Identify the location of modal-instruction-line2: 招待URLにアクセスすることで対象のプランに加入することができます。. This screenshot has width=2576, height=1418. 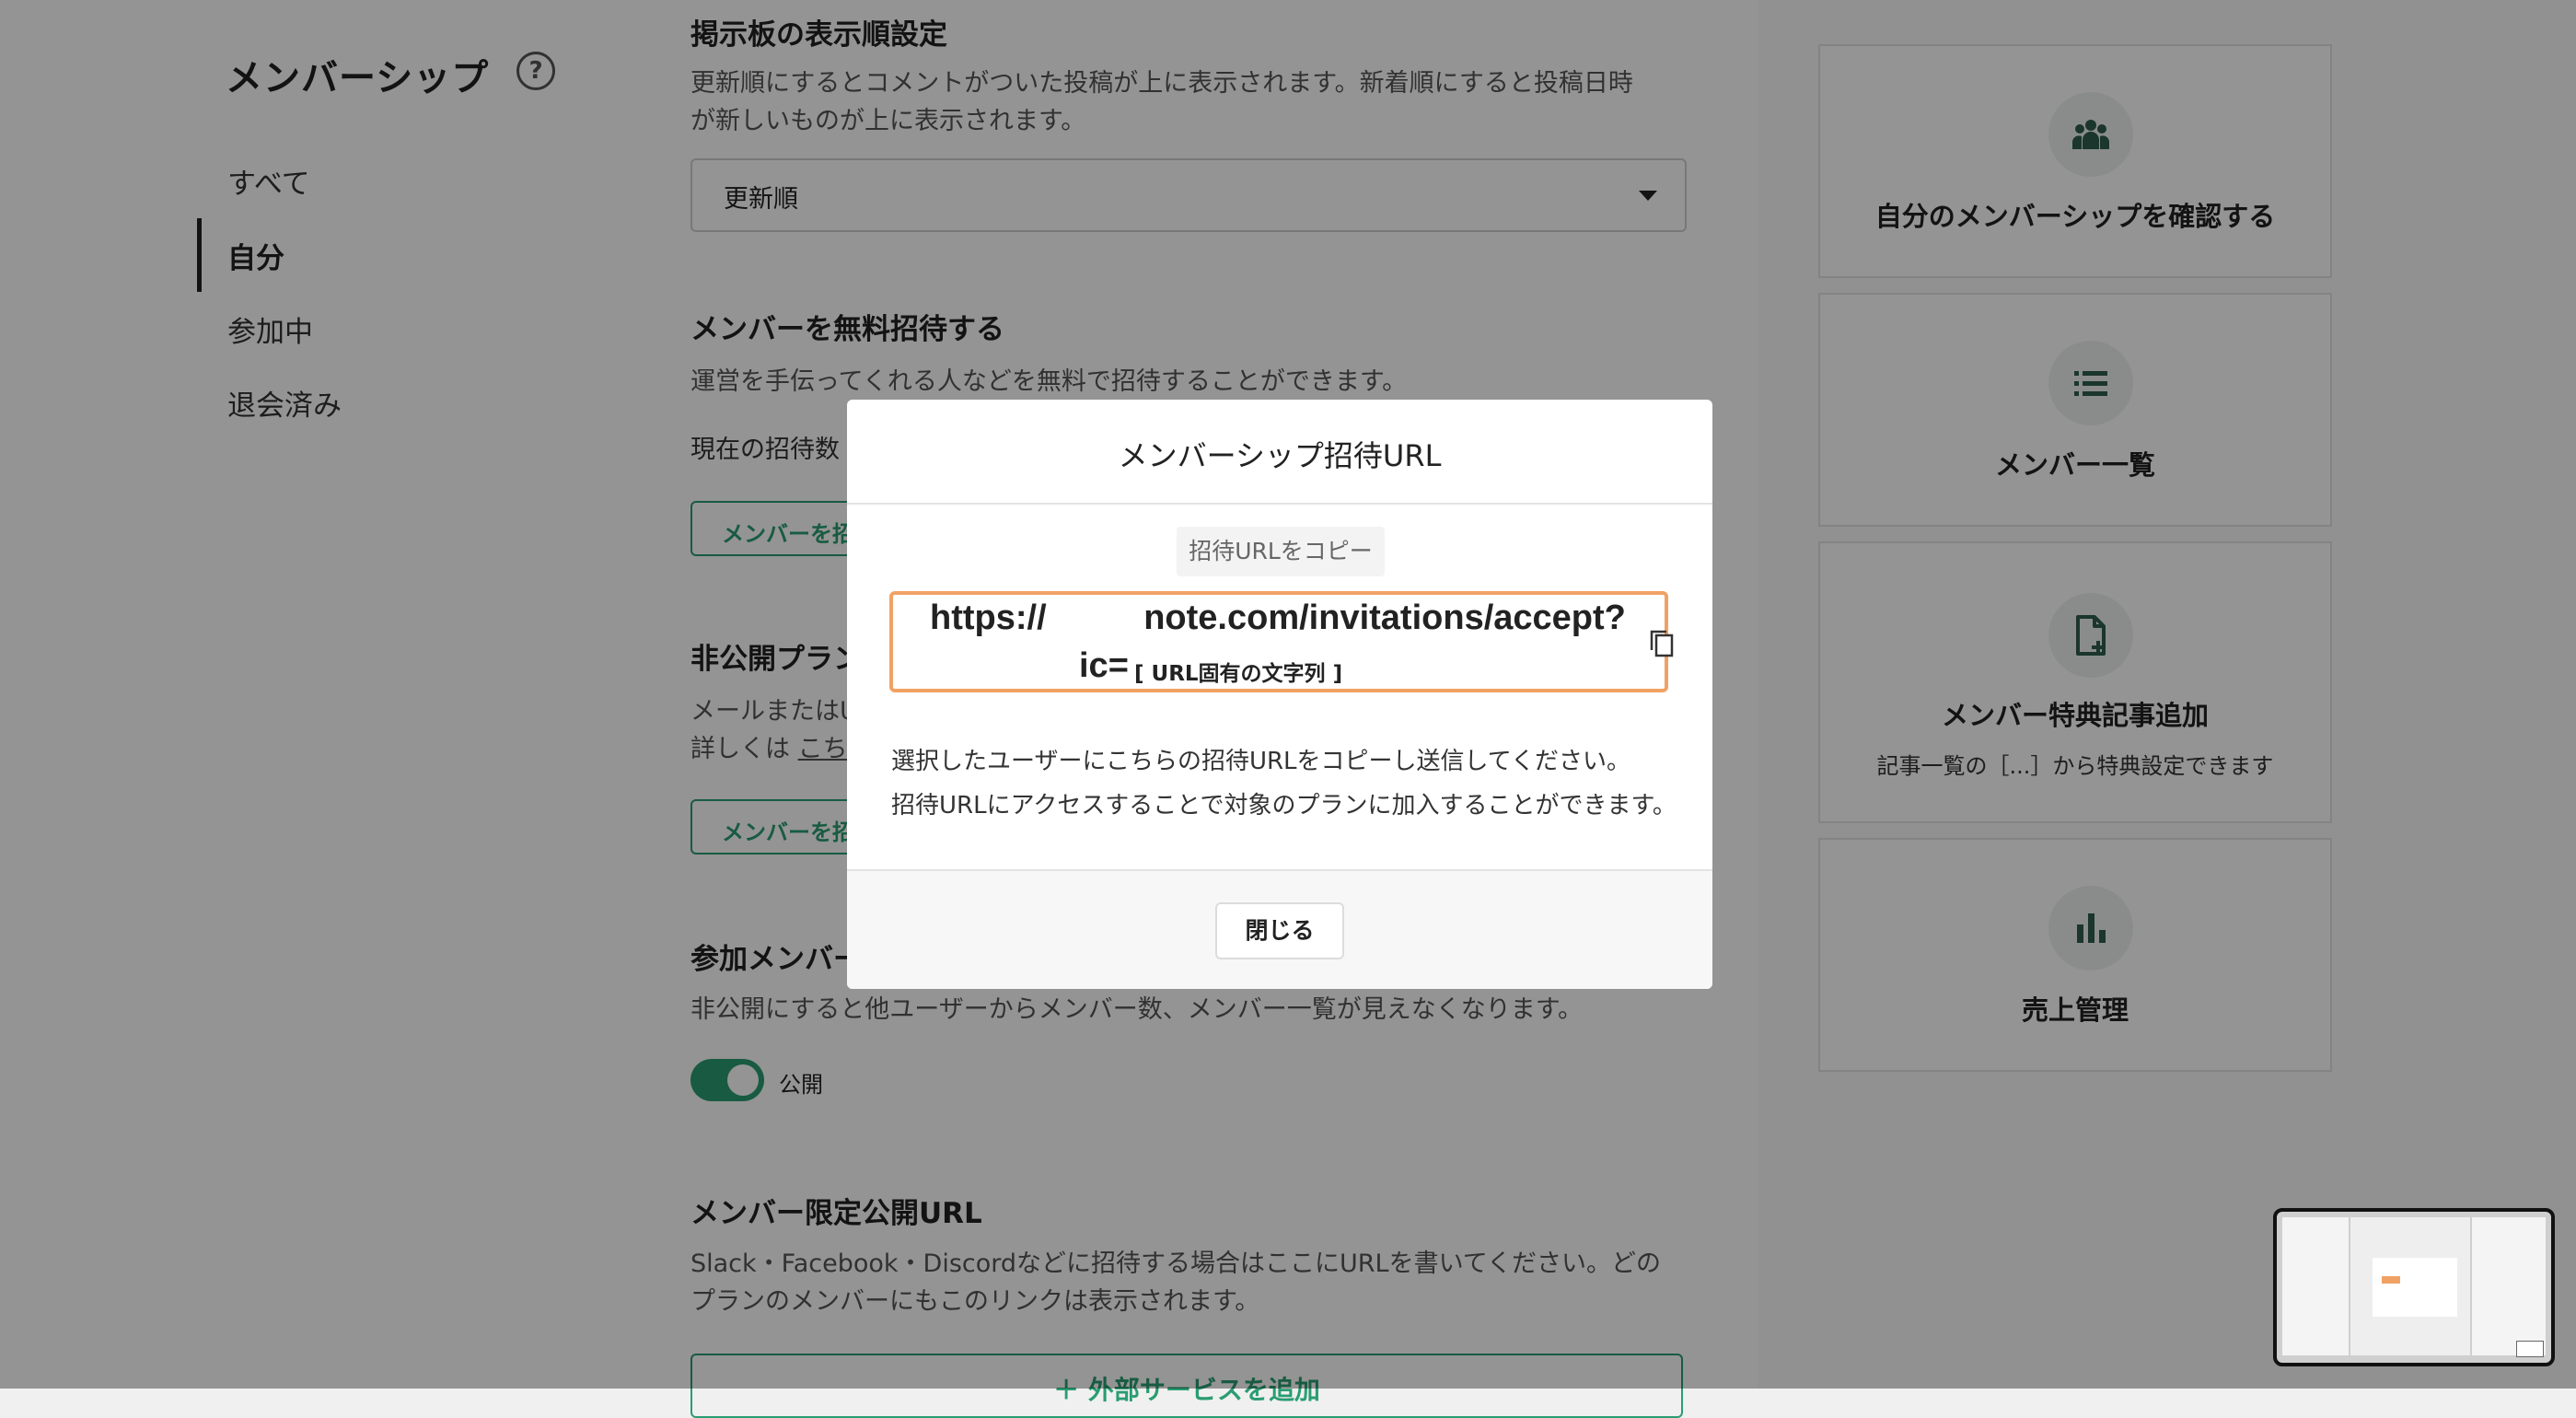
(1284, 806).